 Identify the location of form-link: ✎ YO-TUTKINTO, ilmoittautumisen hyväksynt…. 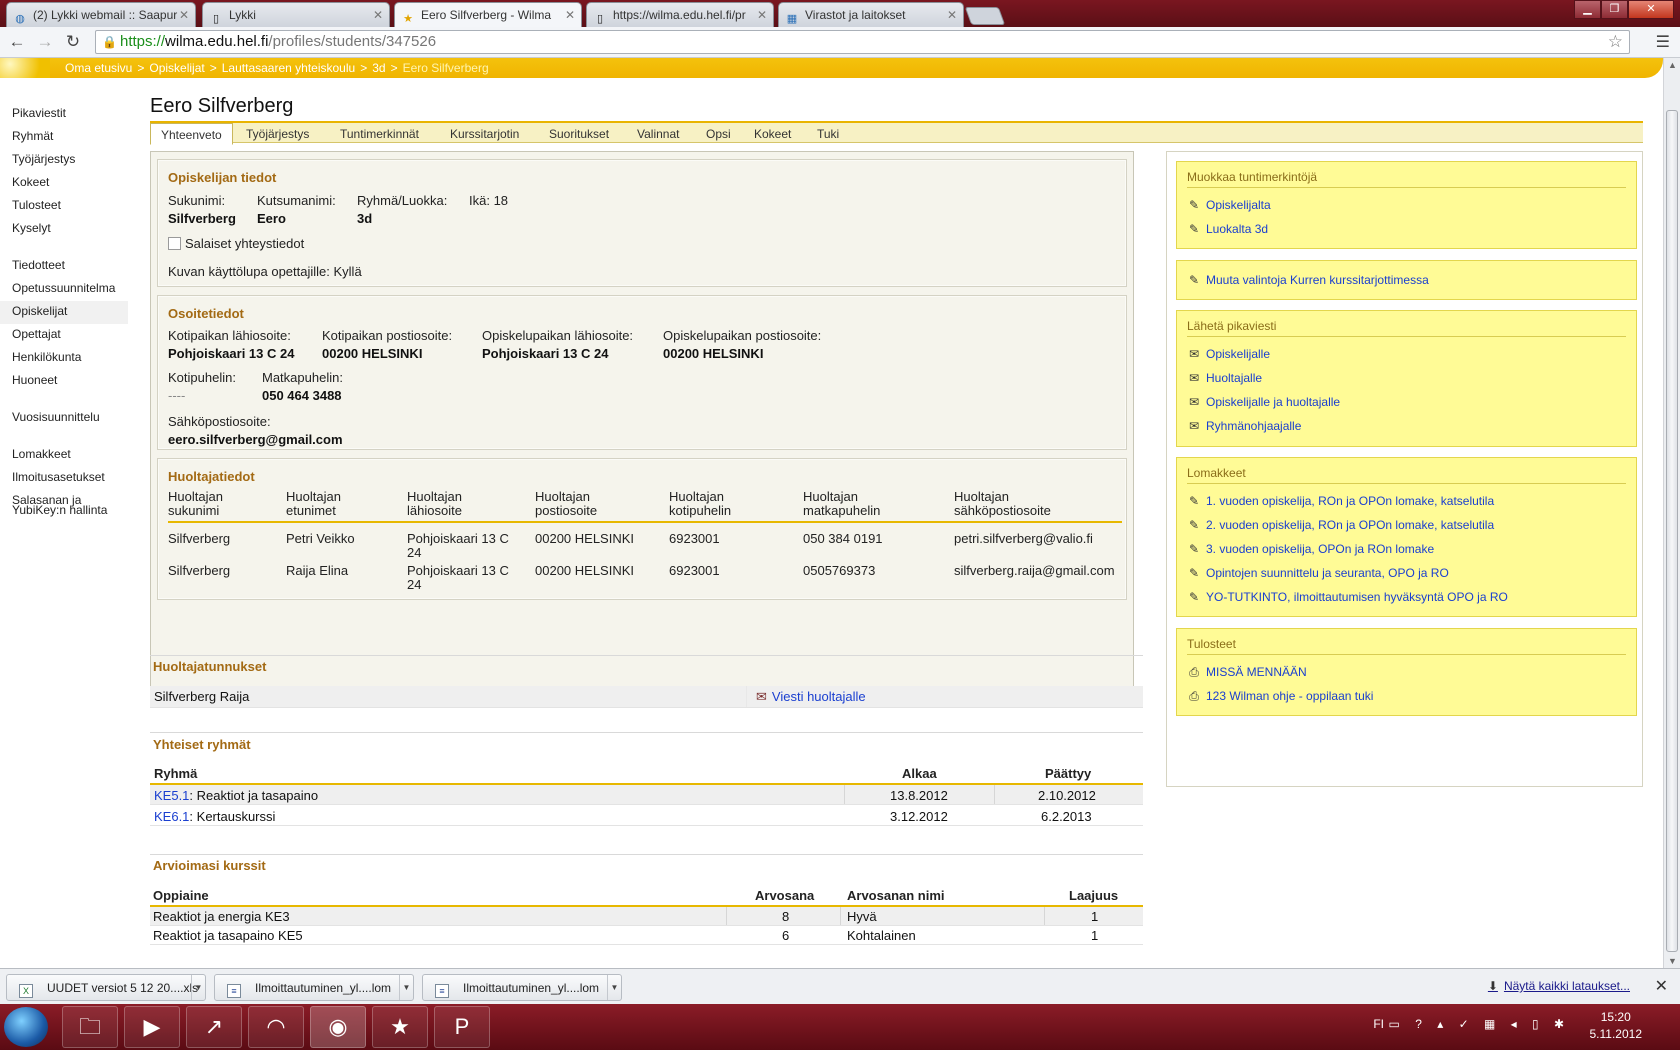
(1347, 597).